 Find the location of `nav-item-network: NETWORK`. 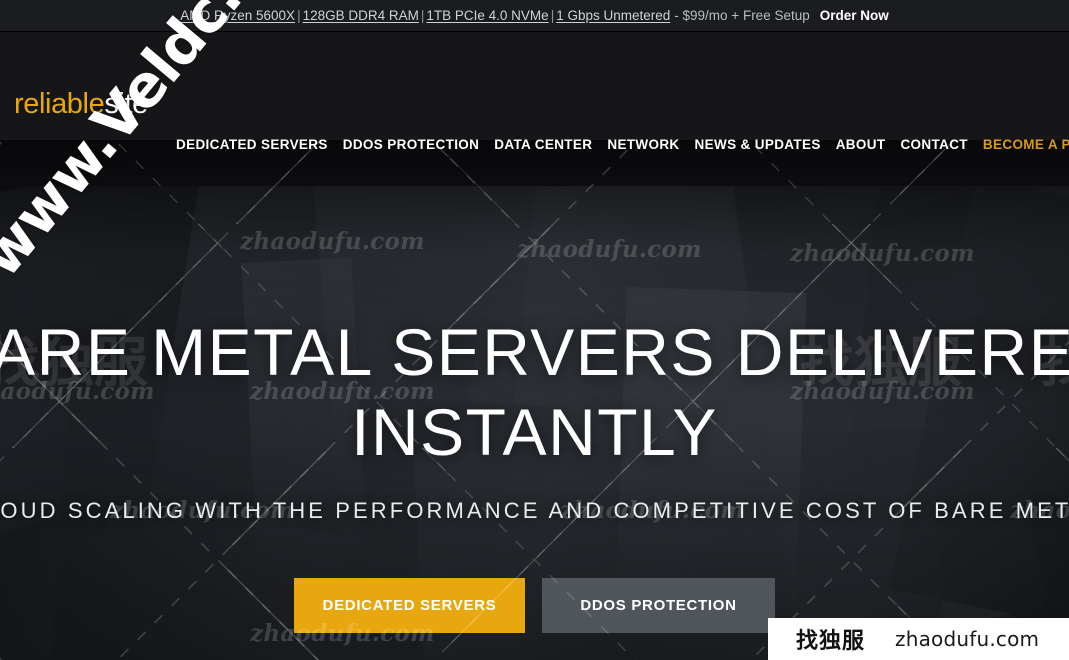

nav-item-network: NETWORK is located at coordinates (643, 144).